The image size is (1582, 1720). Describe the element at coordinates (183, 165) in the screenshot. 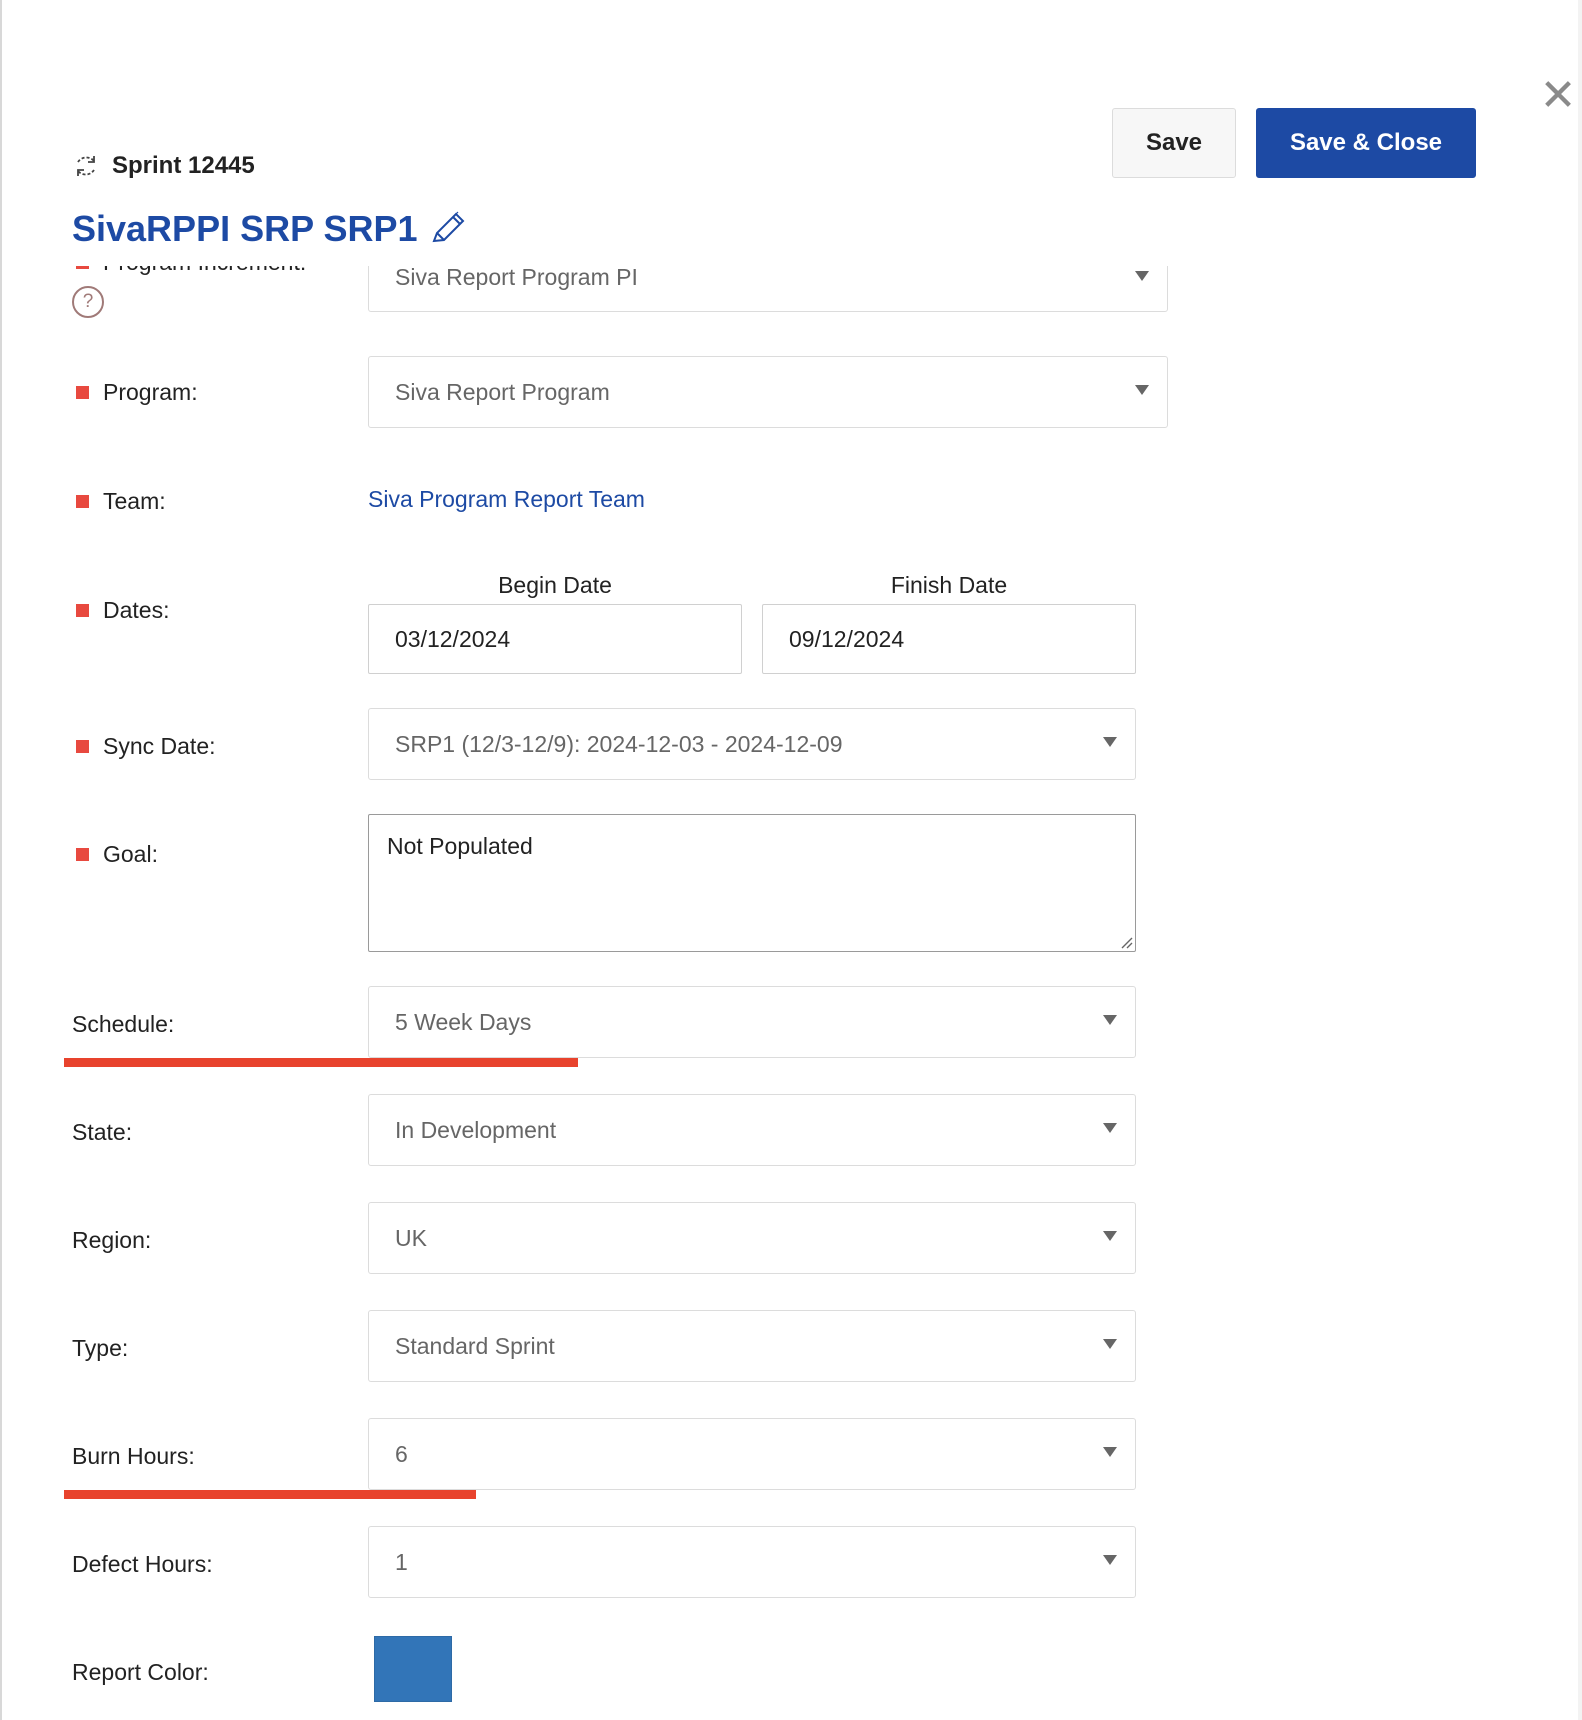

I see `sprint-label-text: Sprint 12445` at that location.